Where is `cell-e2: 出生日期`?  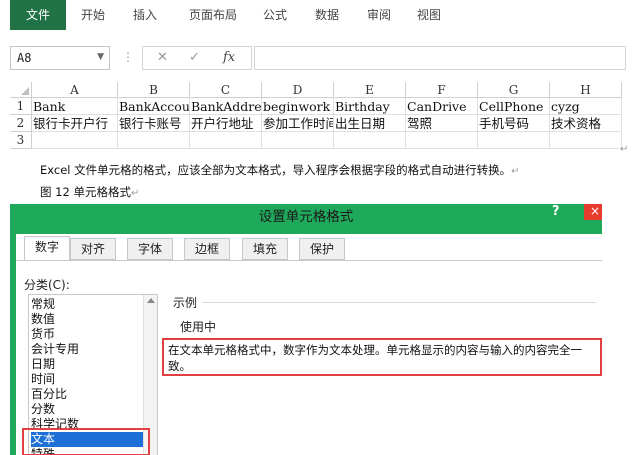 cell-e2: 出生日期 is located at coordinates (370, 123).